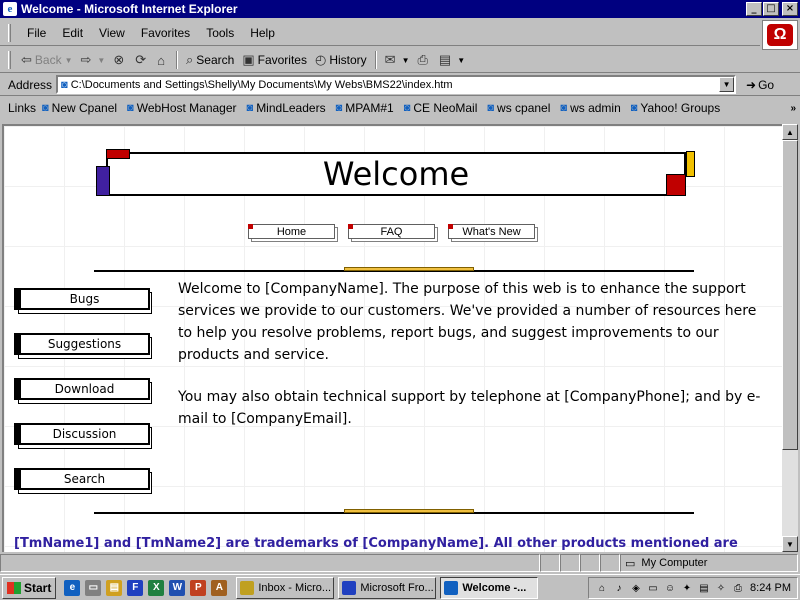  What do you see at coordinates (636, 588) in the screenshot?
I see `shield-icon: ◈` at bounding box center [636, 588].